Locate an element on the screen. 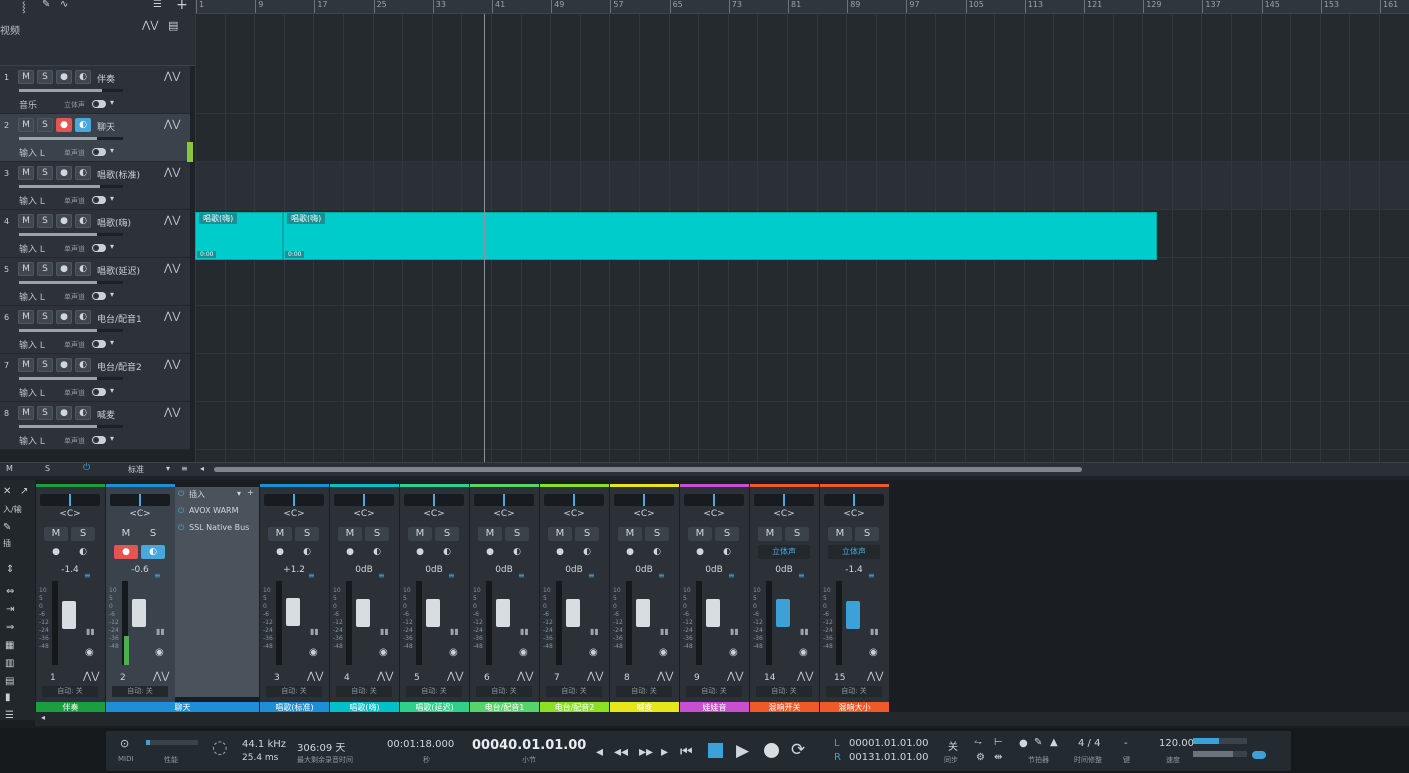 This screenshot has height=773, width=1409. precount-icon: ⥊ is located at coordinates (978, 742).